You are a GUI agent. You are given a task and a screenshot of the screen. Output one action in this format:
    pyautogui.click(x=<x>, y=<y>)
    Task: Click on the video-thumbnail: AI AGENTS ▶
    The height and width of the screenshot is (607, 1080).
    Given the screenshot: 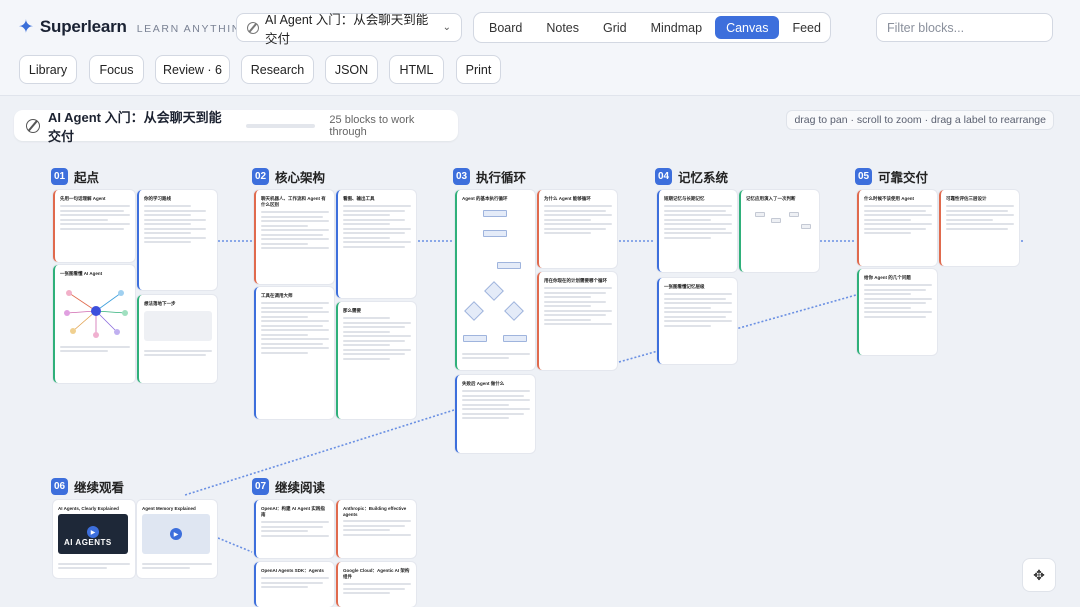 What is the action you would take?
    pyautogui.click(x=93, y=534)
    